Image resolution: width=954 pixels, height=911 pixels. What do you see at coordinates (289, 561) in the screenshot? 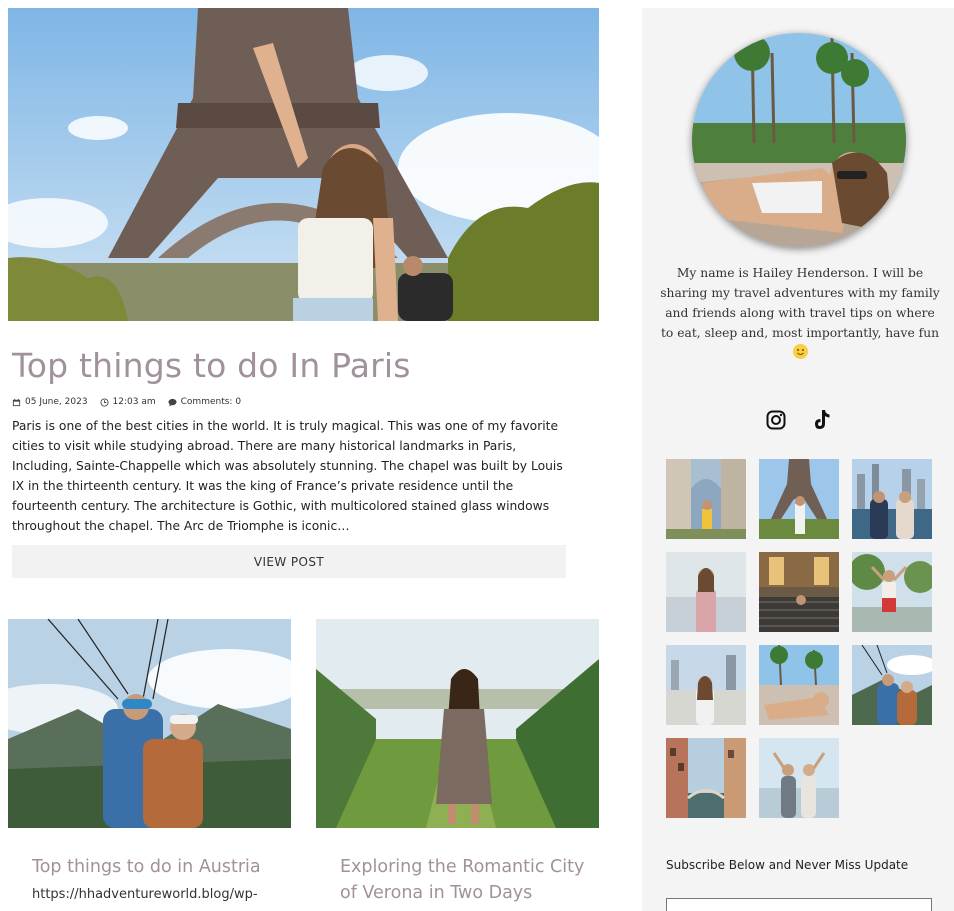
I see `view-post-button: VIEW POST` at bounding box center [289, 561].